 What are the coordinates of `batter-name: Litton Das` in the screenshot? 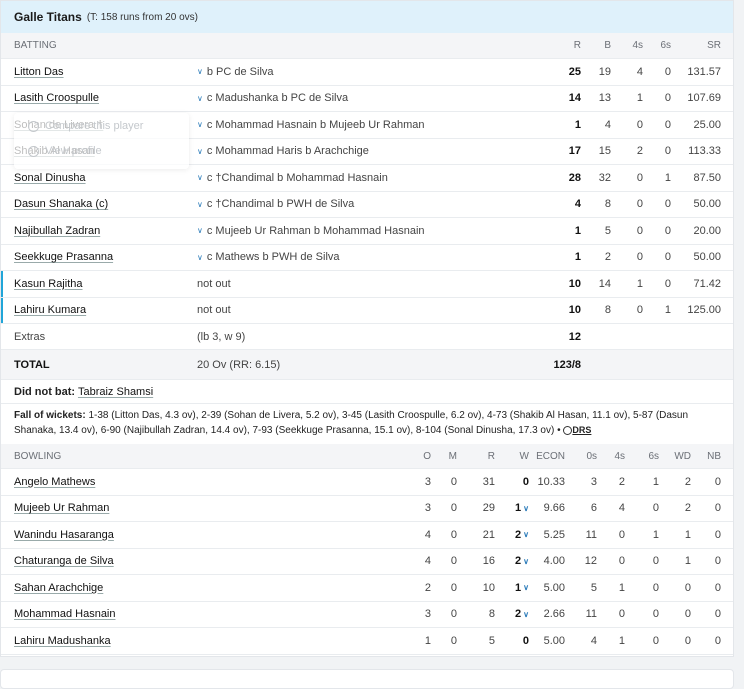 It's located at (99, 72).